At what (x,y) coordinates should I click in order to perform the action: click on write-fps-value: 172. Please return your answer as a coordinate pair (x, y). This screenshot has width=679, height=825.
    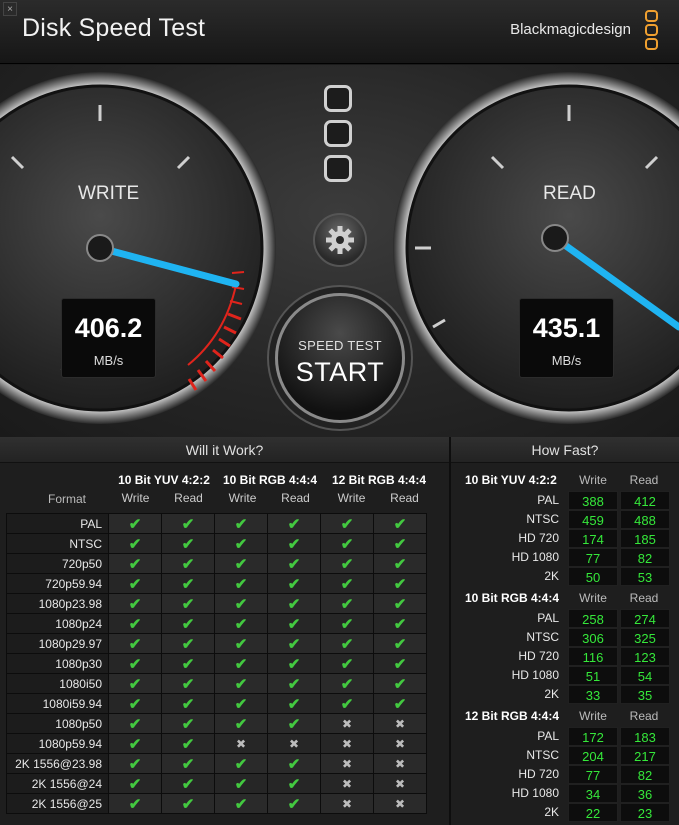
    Looking at the image, I should click on (593, 736).